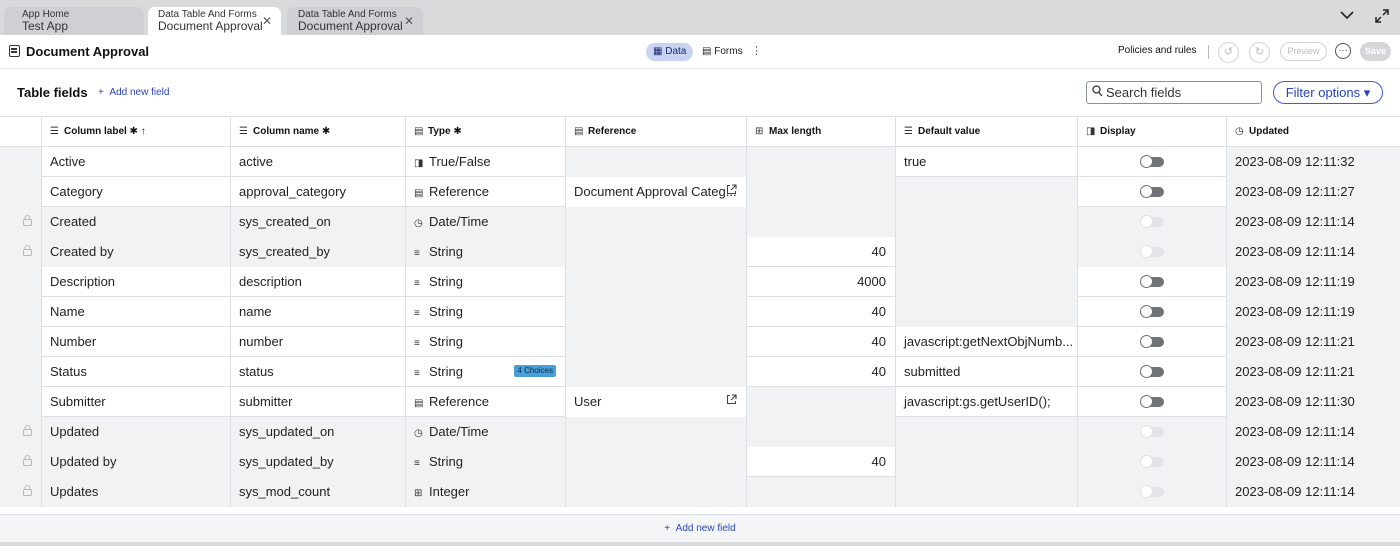 The image size is (1400, 546). Describe the element at coordinates (700, 544) in the screenshot. I see `bottom-bar` at that location.